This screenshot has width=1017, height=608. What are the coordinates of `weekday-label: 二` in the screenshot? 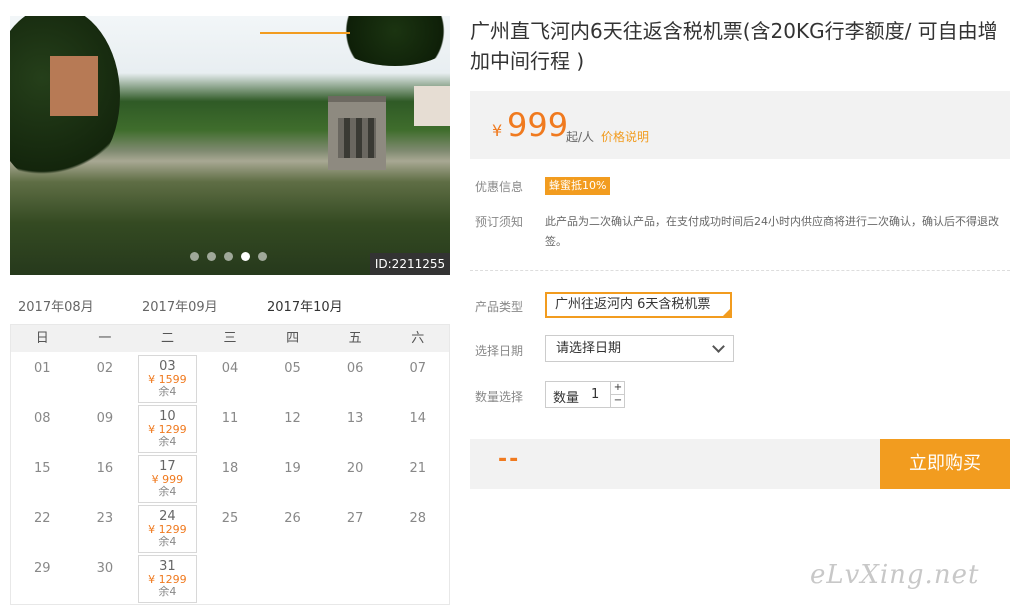 It's located at (167, 338).